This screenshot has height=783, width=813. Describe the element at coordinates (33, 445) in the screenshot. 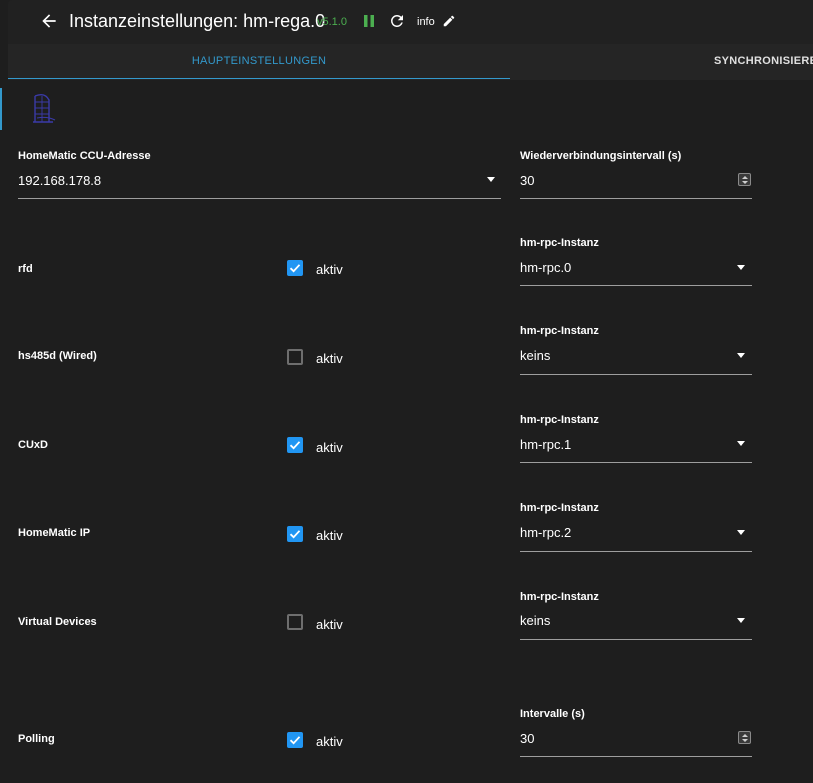

I see `cuxd-label: CUxD` at that location.